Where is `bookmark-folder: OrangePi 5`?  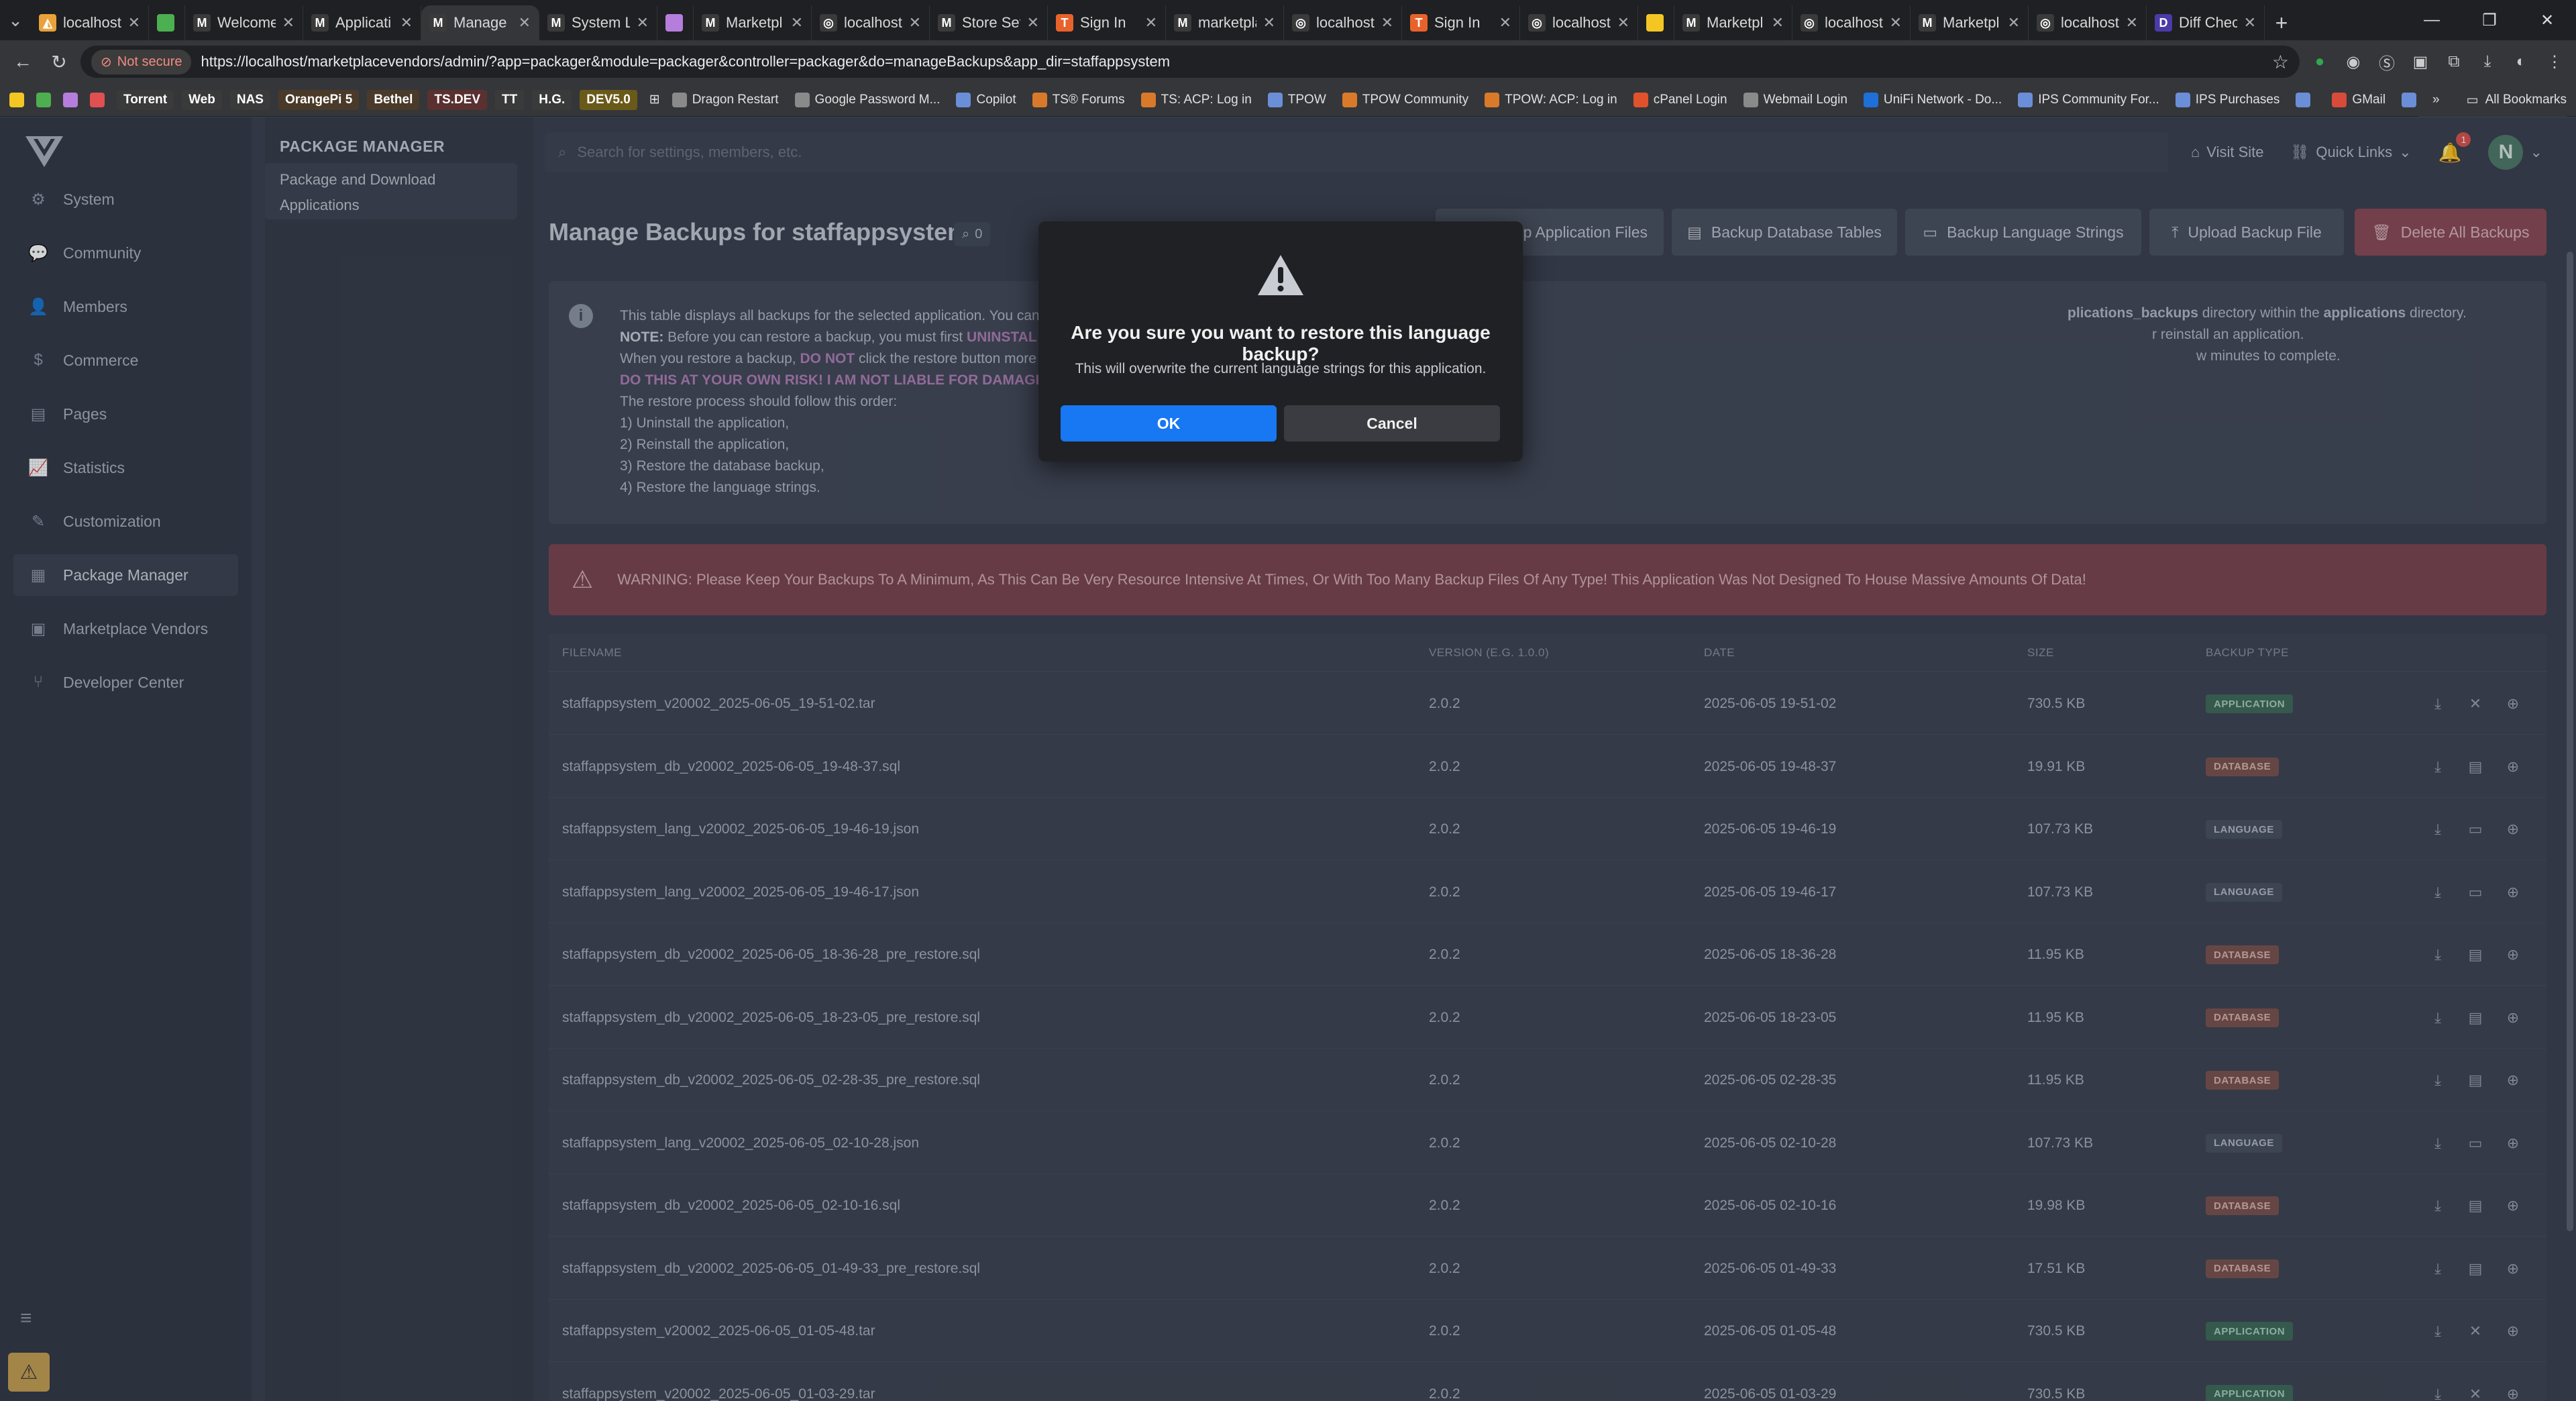
bookmark-folder: OrangePi 5 is located at coordinates (319, 99).